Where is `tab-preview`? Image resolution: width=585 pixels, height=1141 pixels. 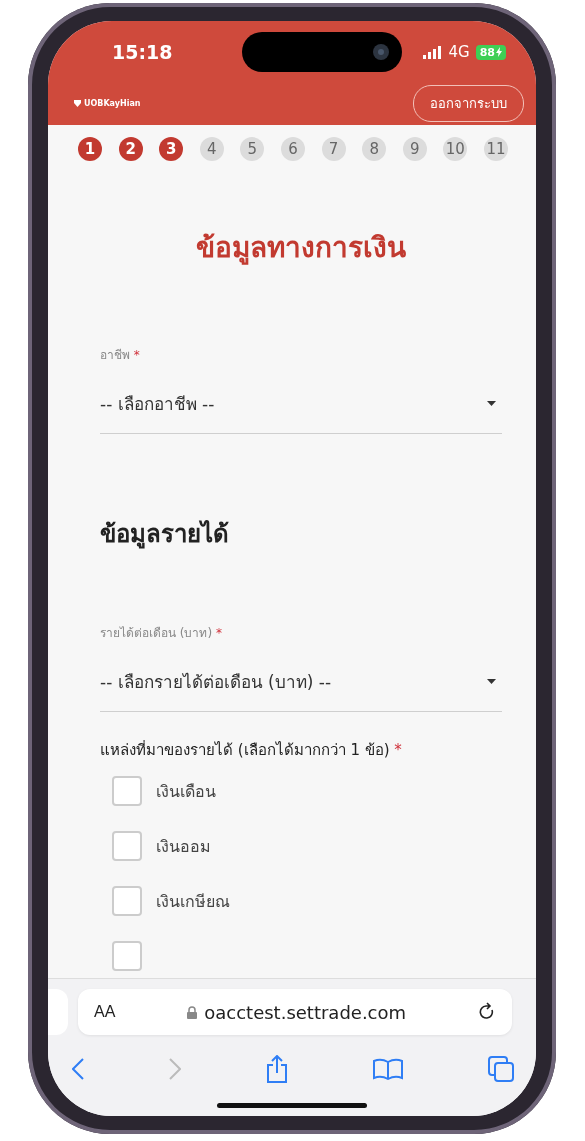
tab-preview is located at coordinates (58, 1012).